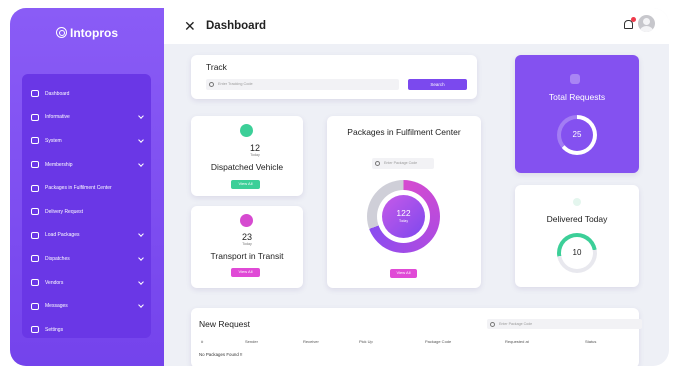 Image resolution: width=679 pixels, height=374 pixels. What do you see at coordinates (62, 235) in the screenshot?
I see `sidebar-item-label: Load Packages` at bounding box center [62, 235].